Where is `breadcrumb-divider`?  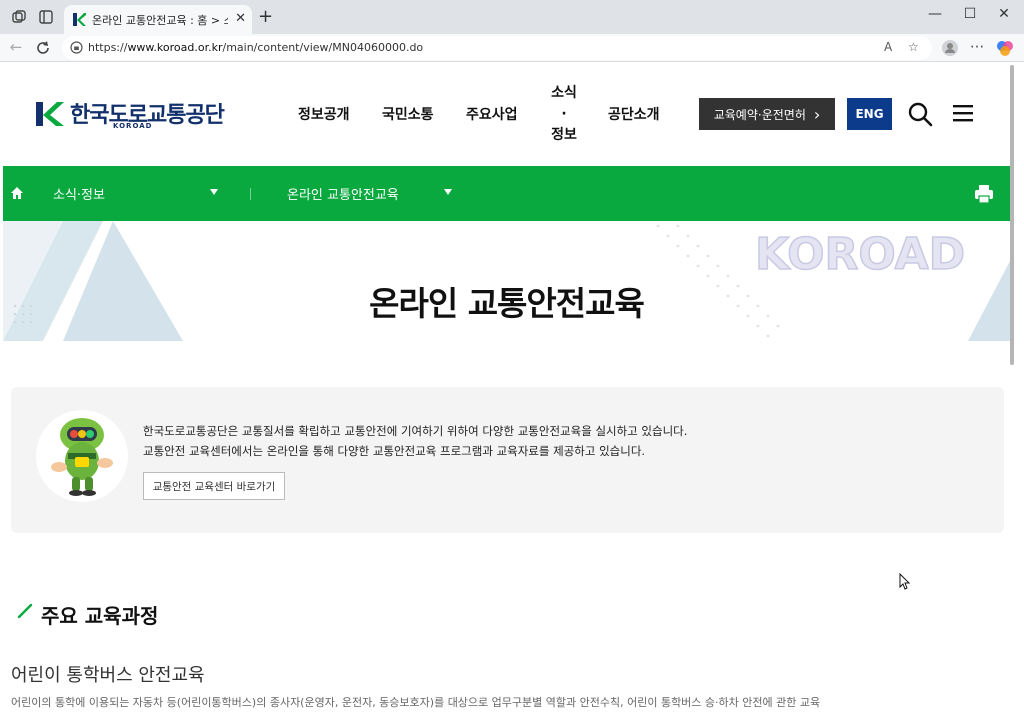 breadcrumb-divider is located at coordinates (250, 194).